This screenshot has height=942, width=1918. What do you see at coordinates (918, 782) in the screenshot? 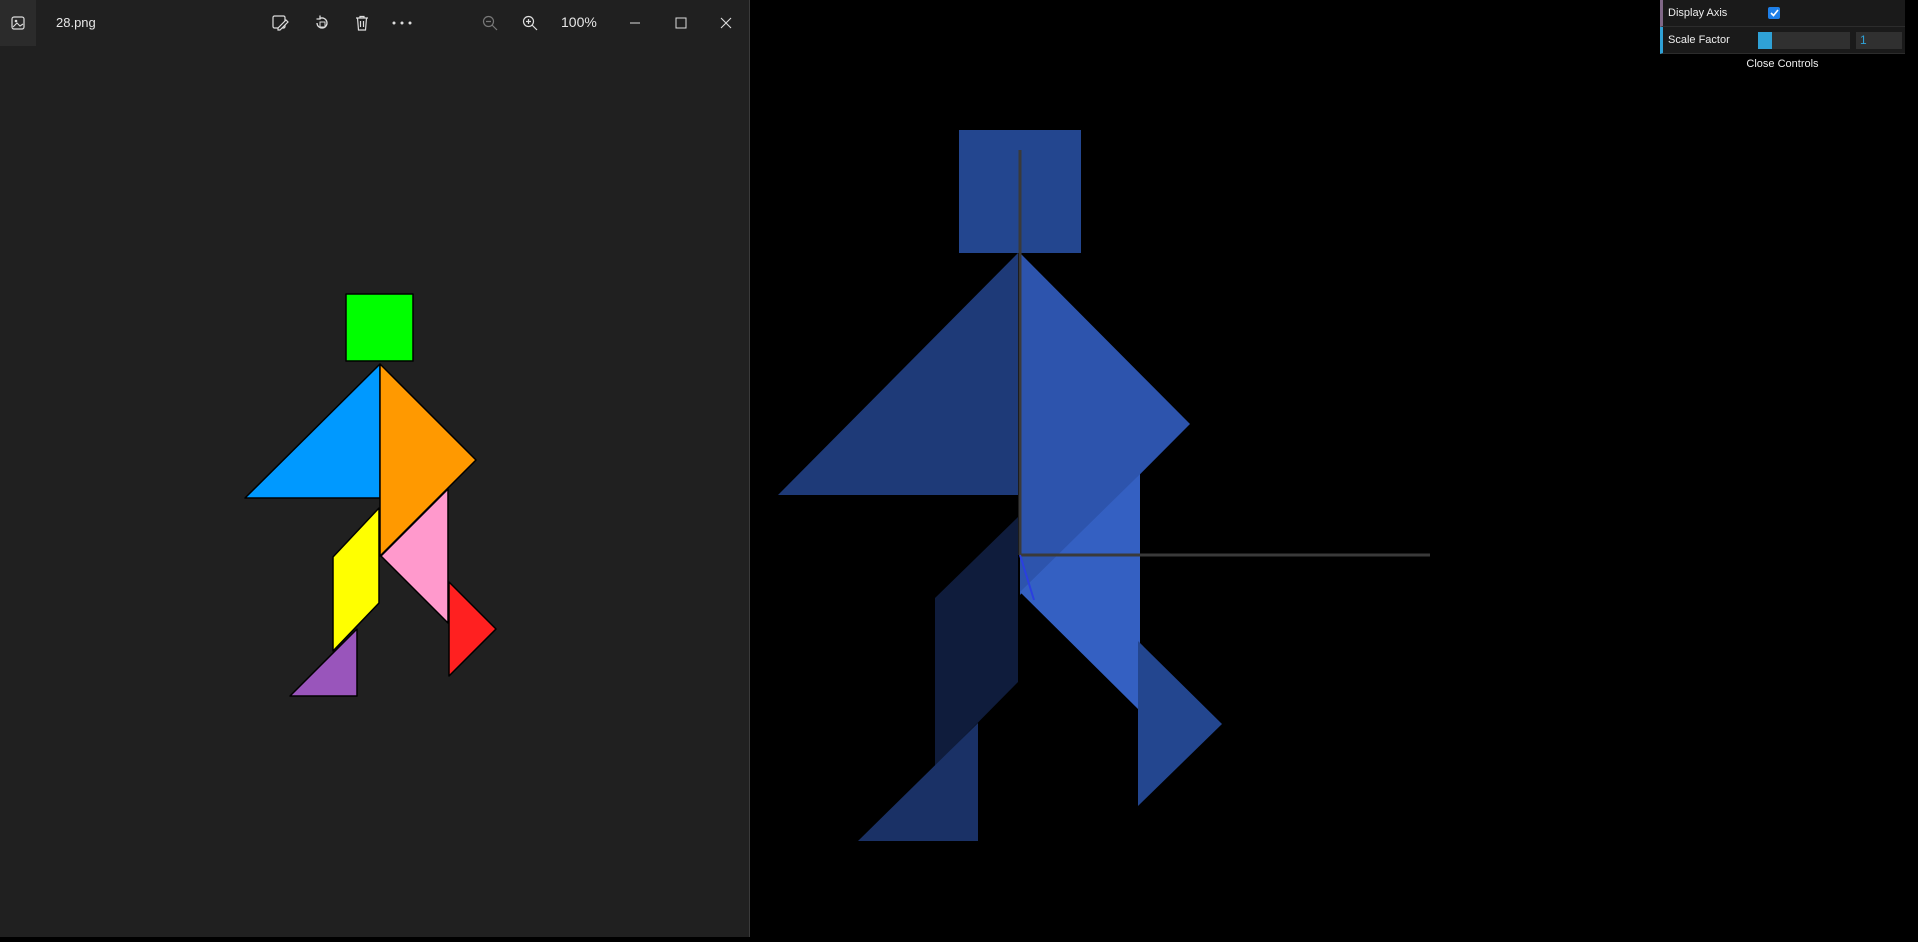
I see `piece-purple-triangle` at bounding box center [918, 782].